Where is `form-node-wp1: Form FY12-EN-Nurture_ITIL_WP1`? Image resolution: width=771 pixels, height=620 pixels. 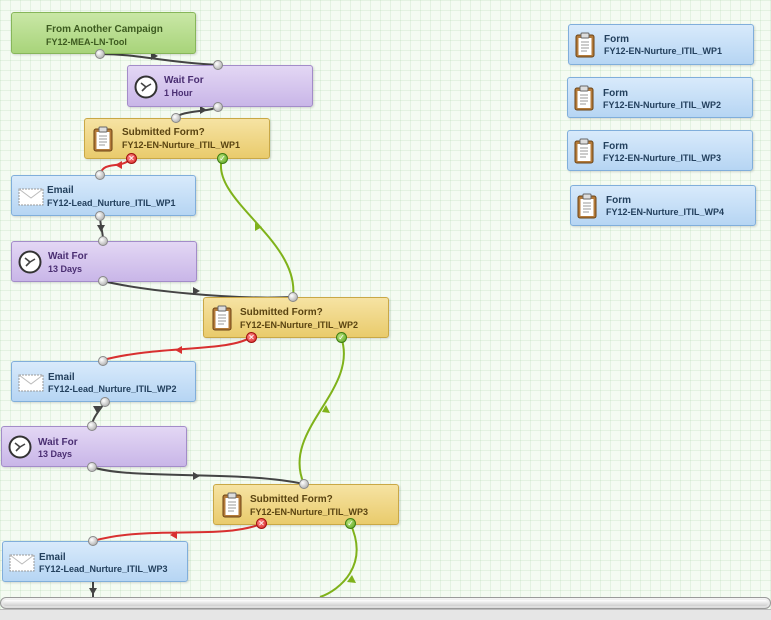 form-node-wp1: Form FY12-EN-Nurture_ITIL_WP1 is located at coordinates (661, 44).